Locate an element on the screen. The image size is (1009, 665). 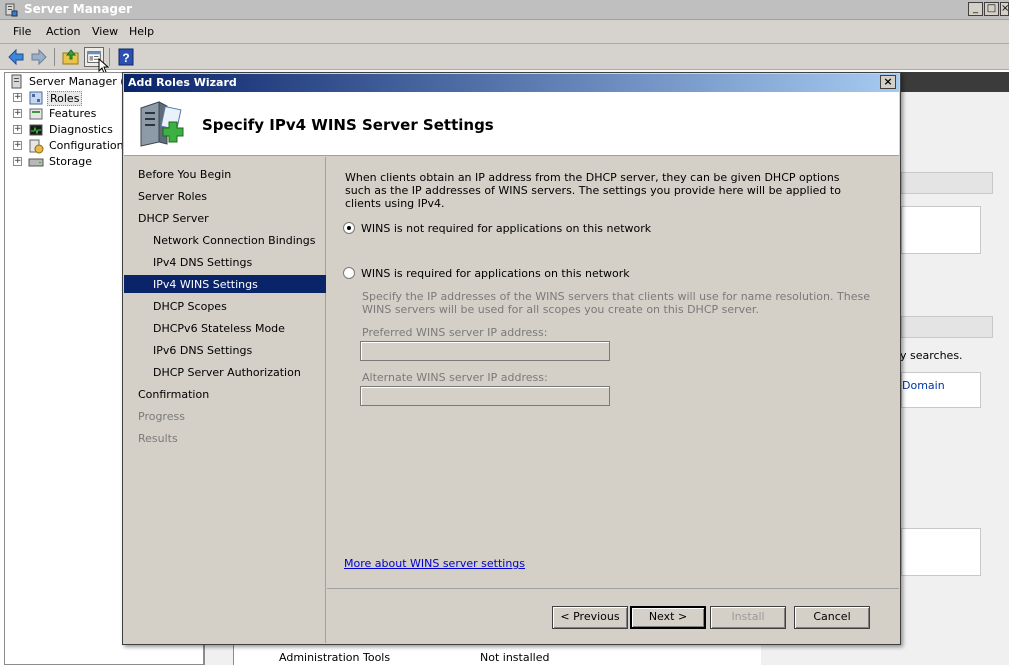
step-dhcp-server-authorization: DHCP Server Authorization is located at coordinates (225, 372).